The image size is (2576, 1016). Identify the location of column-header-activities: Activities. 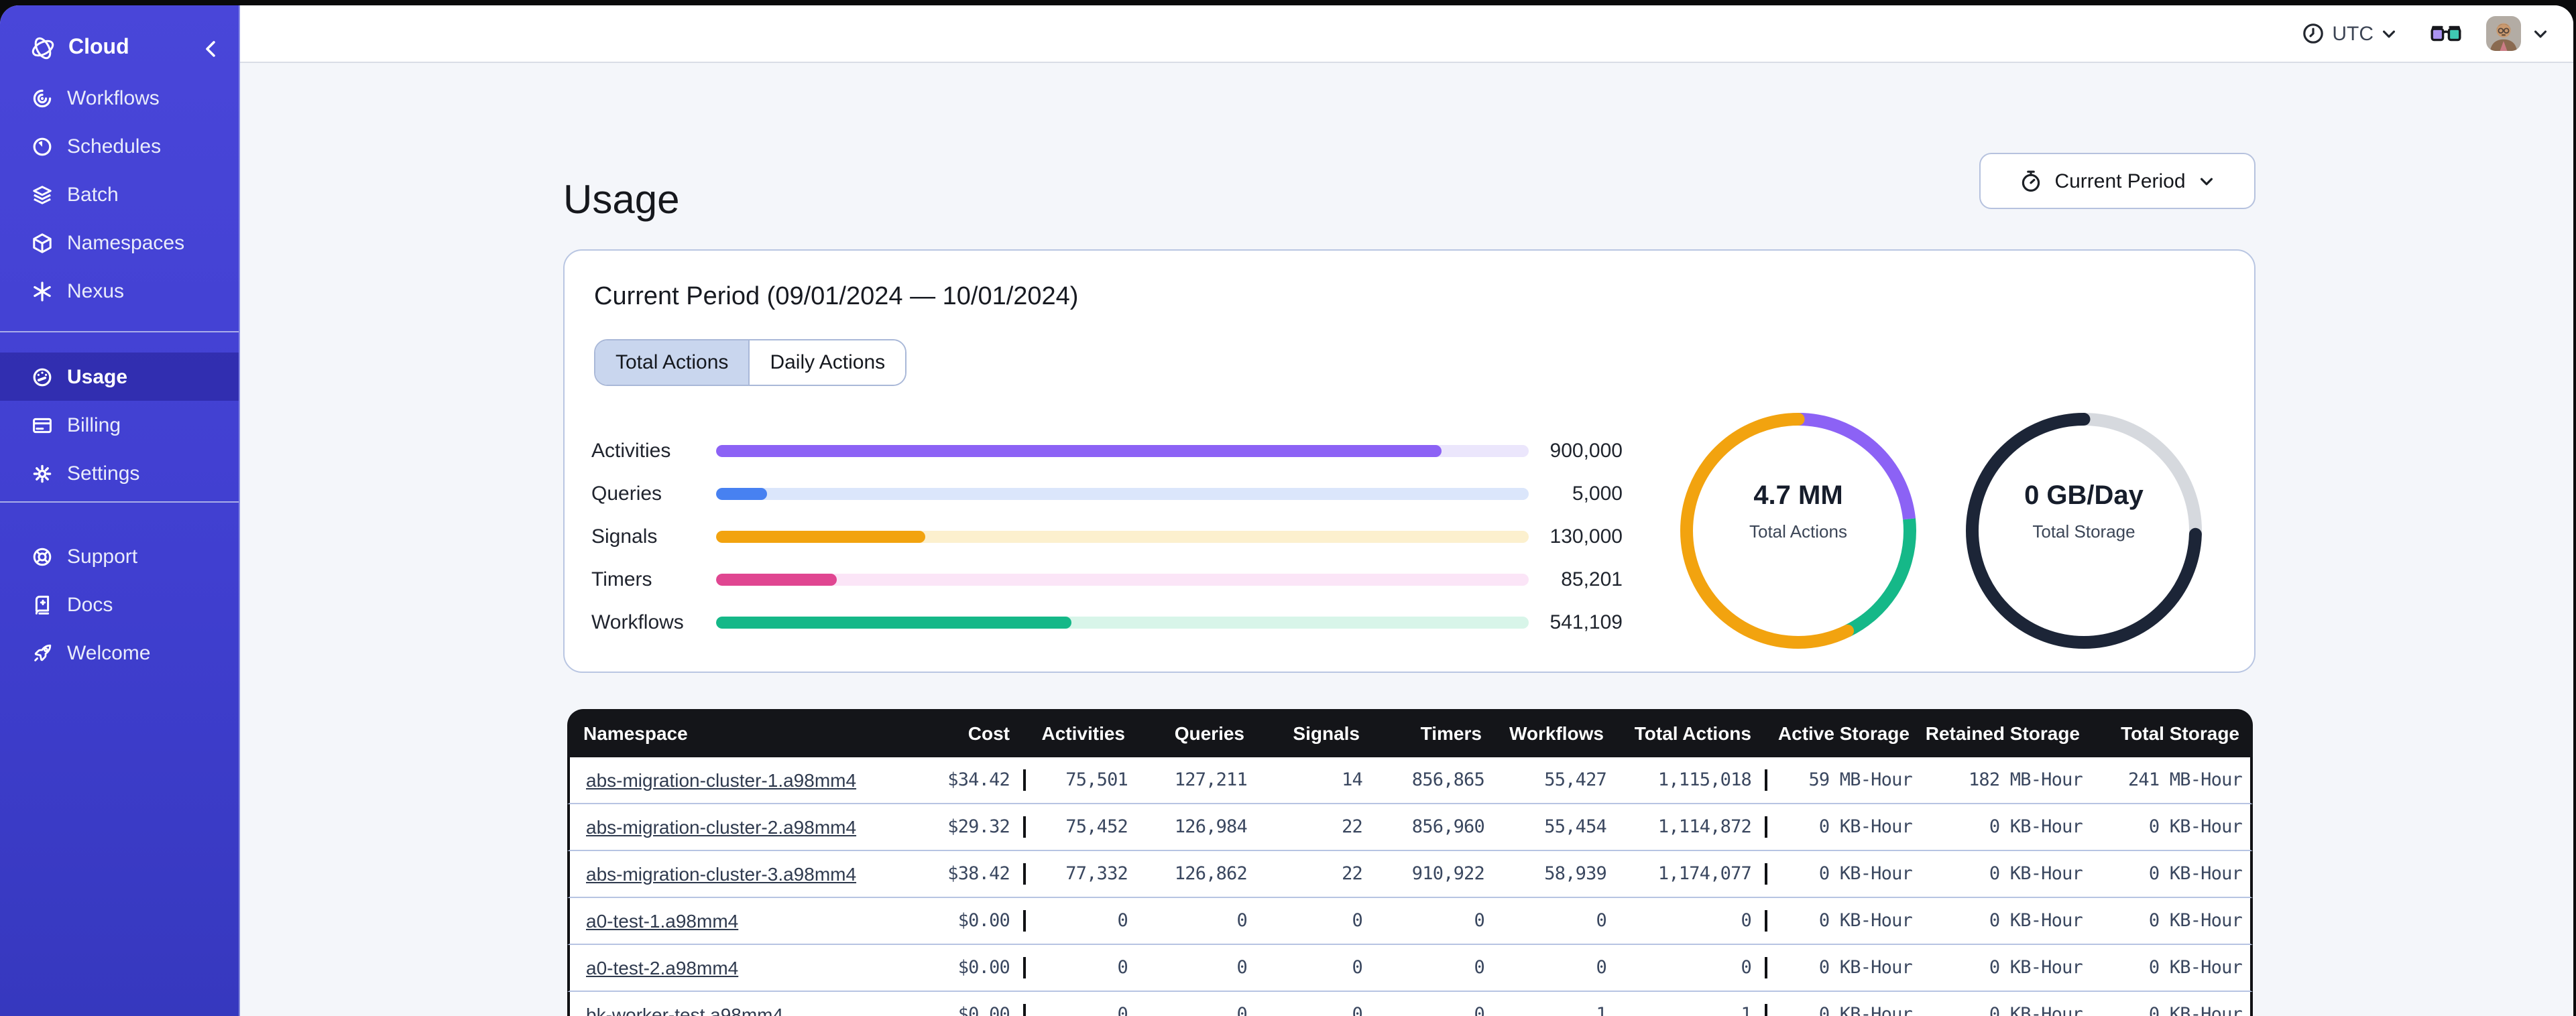
(1083, 733).